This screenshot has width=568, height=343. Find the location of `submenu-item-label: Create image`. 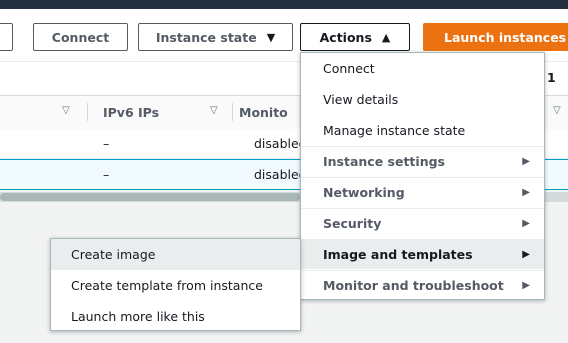

submenu-item-label: Create image is located at coordinates (113, 254).